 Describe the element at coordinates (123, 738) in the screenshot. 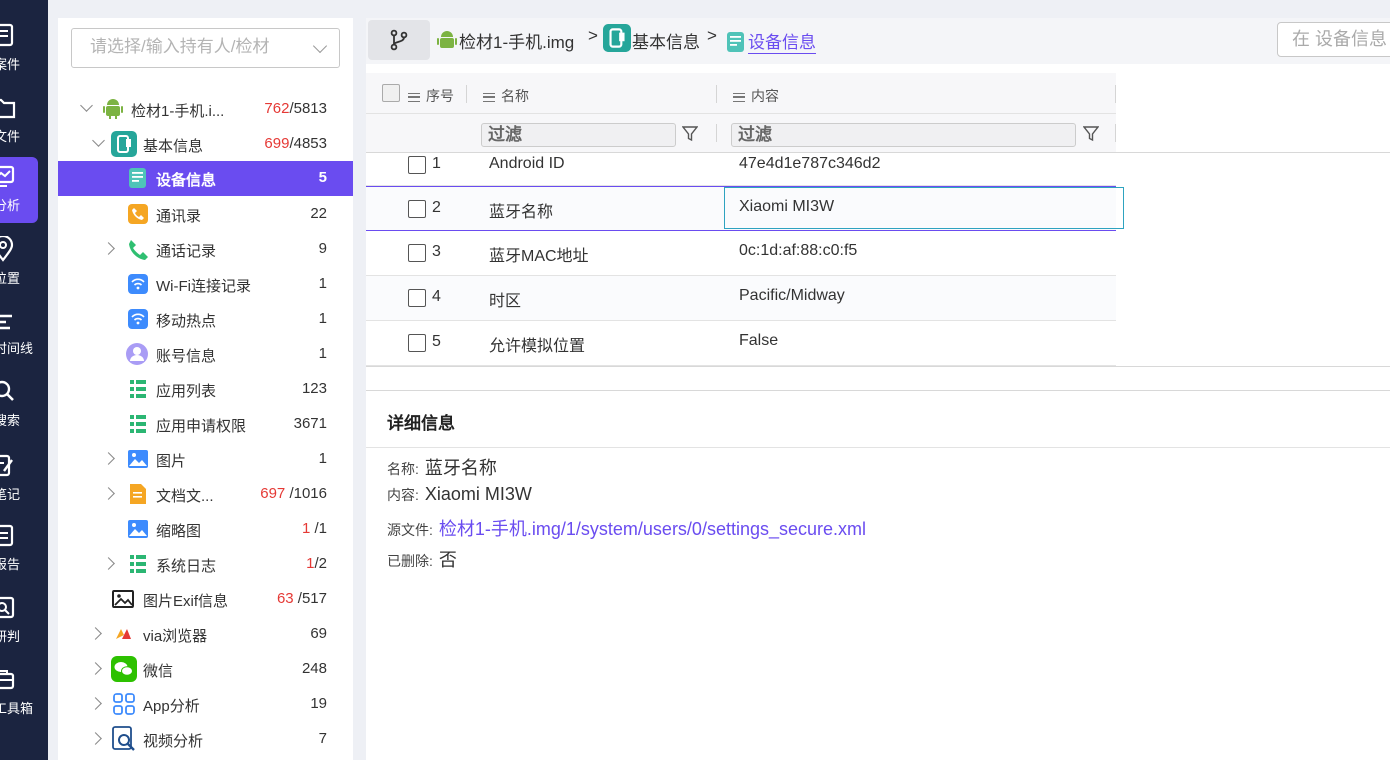

I see `video-analysis-icon` at that location.